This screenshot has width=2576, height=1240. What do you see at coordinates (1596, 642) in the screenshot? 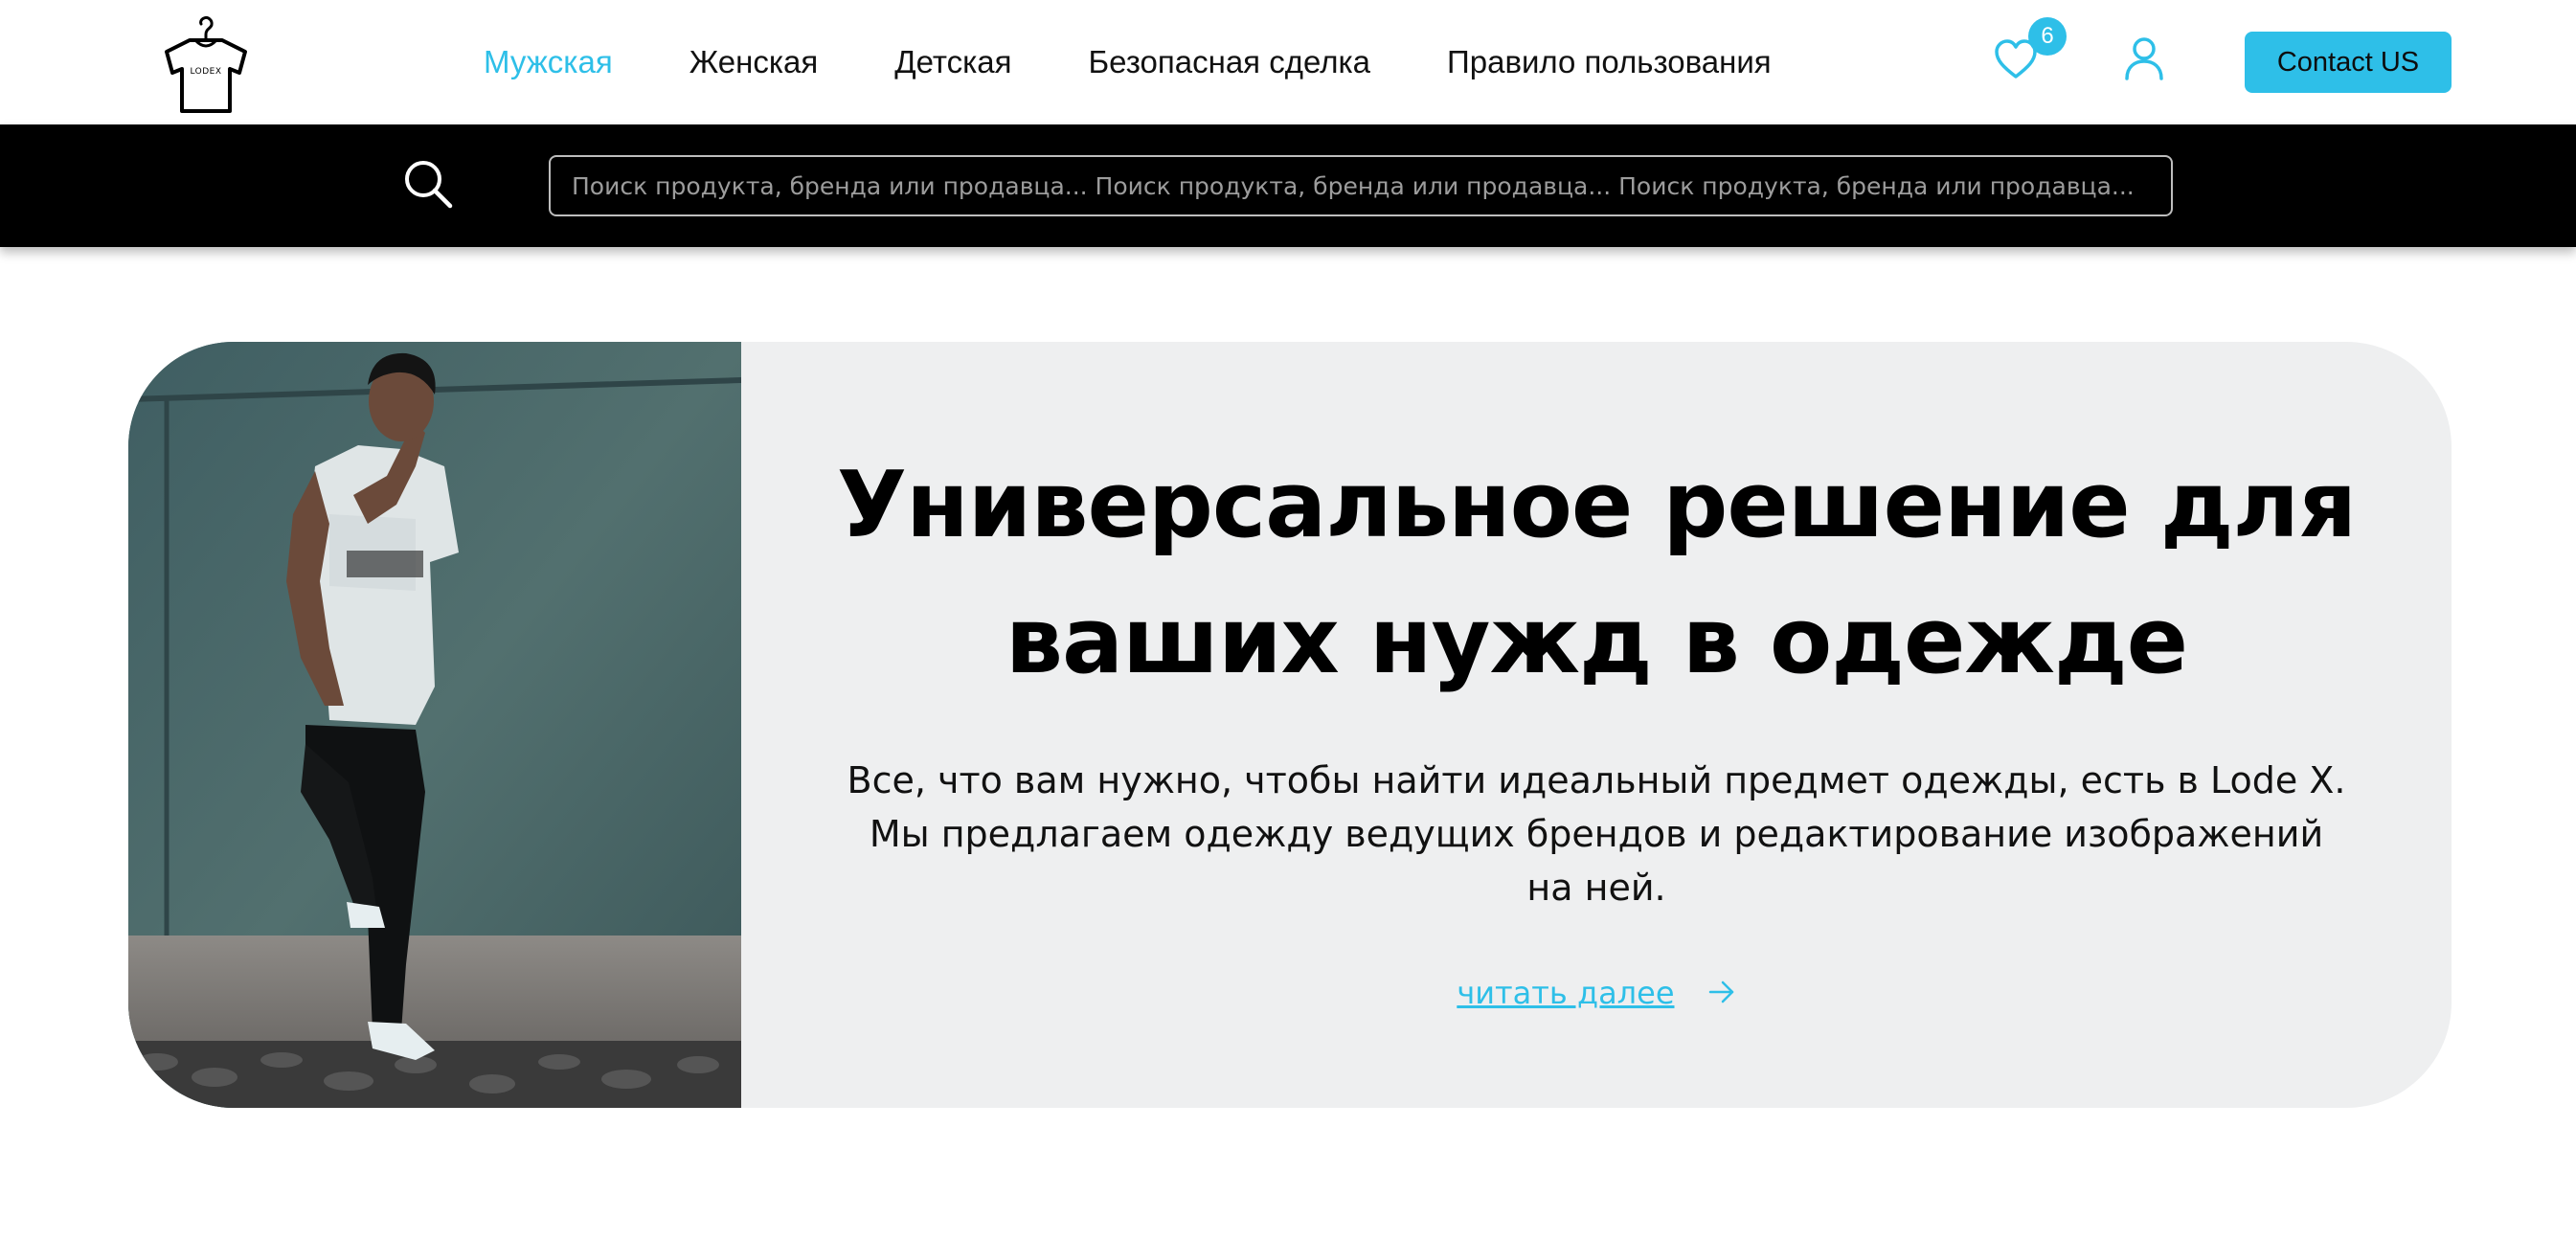
I see `hero-title-line-2: ваших нужд в одежде` at bounding box center [1596, 642].